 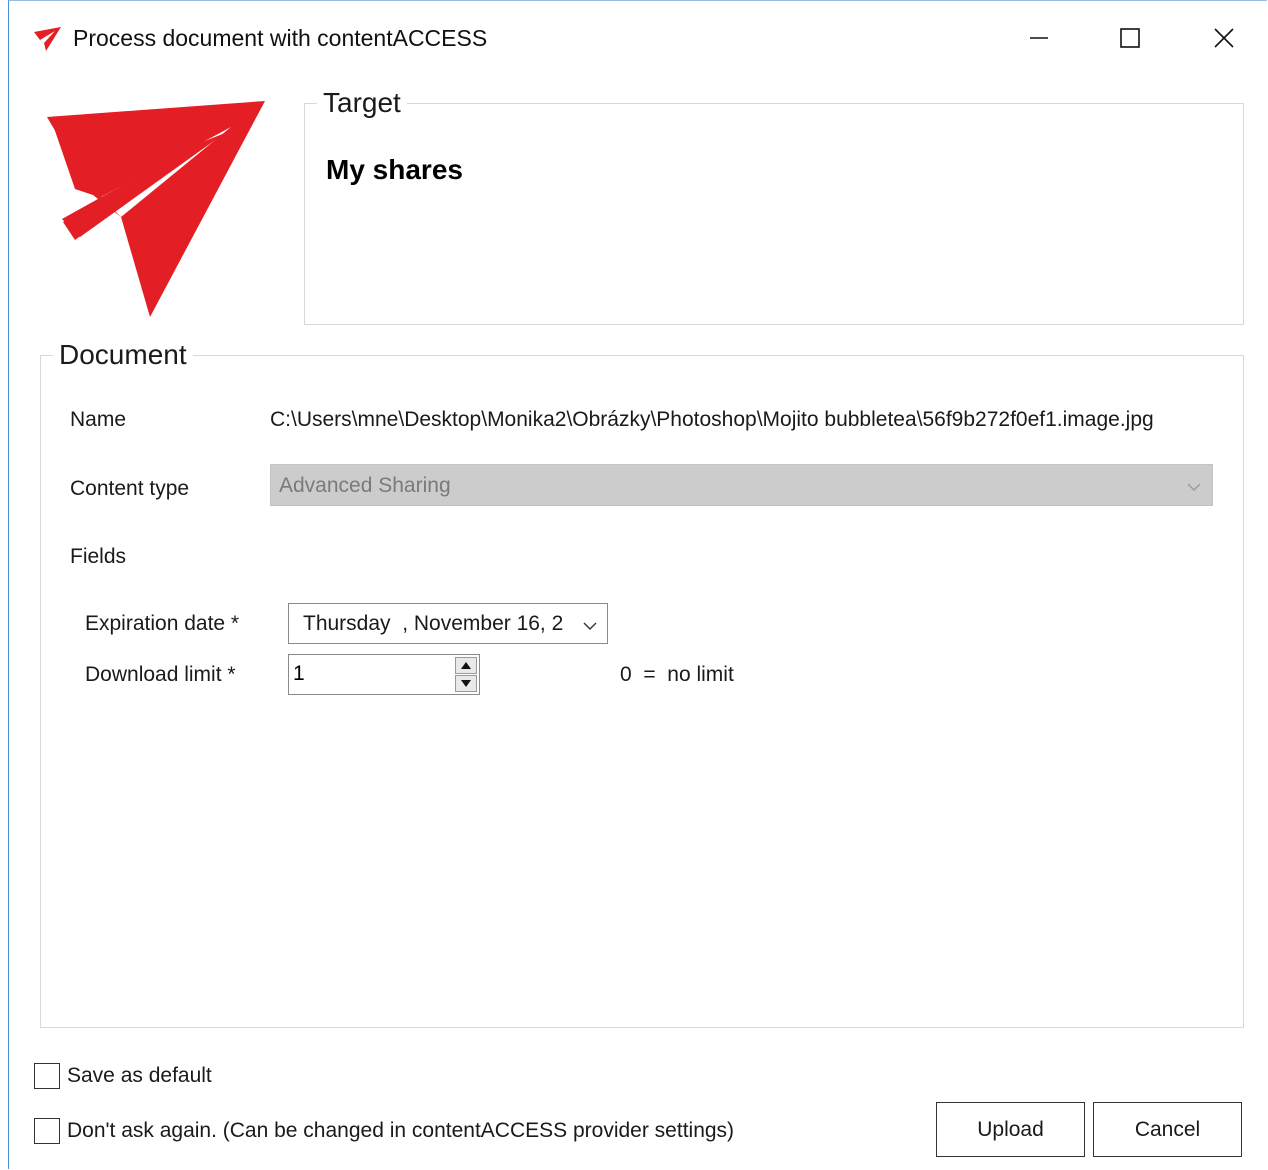 I want to click on name-label: Name, so click(x=98, y=419).